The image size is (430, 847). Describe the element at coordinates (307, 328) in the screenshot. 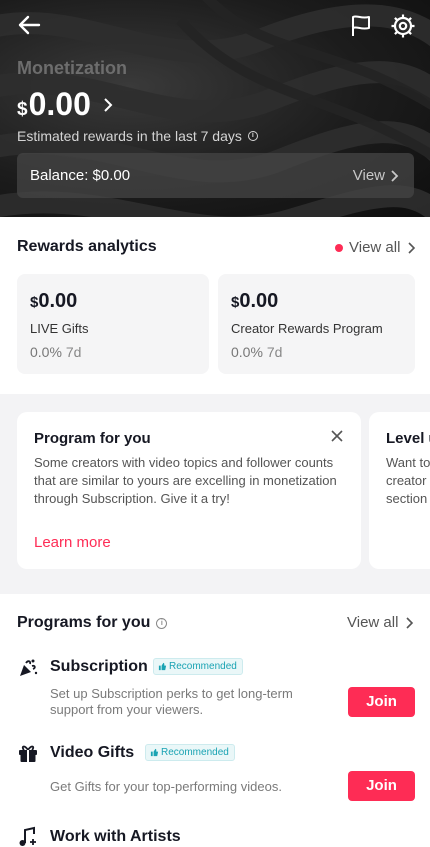

I see `card-name: Creator Rewards Program` at that location.